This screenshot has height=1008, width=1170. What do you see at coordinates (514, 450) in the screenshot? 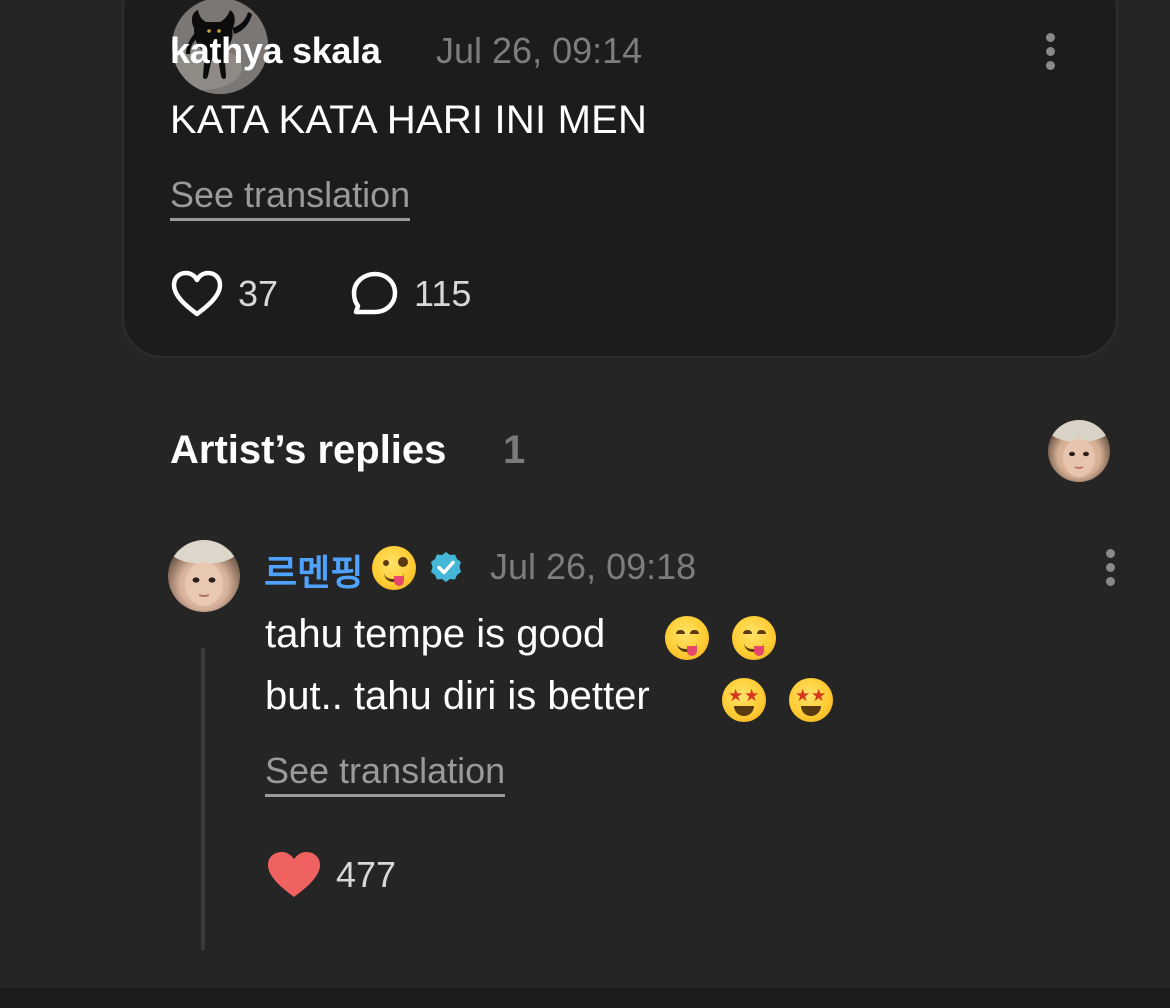
I see `artist-replies-count: 1` at bounding box center [514, 450].